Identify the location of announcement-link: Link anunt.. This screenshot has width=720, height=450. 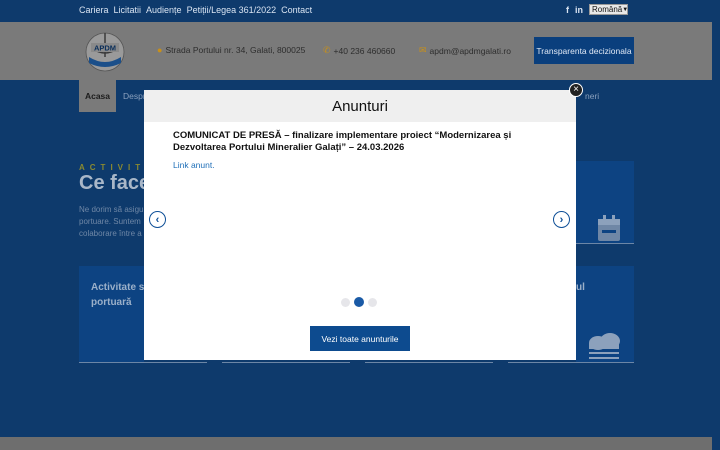
(194, 165).